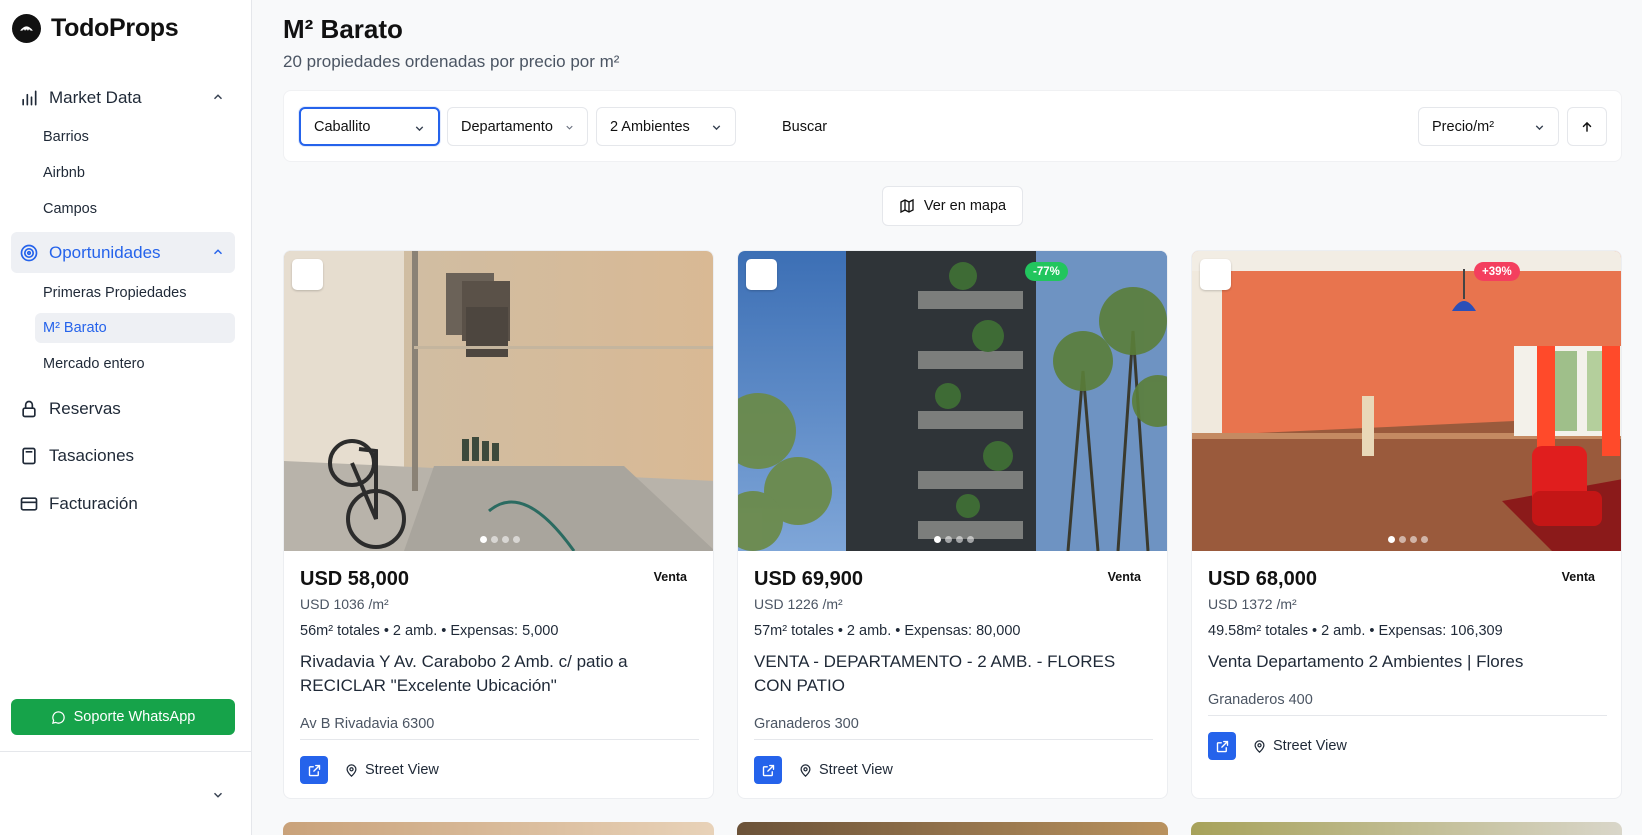 The height and width of the screenshot is (835, 1642). I want to click on price-per-m2: USD 1226 /m², so click(798, 604).